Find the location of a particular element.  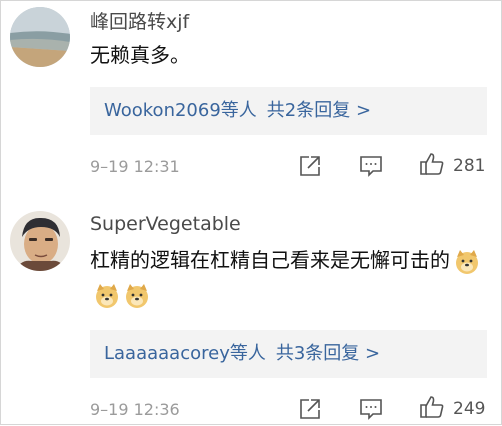

replies-link: Laaaaaacorey等人 共3条回复 > is located at coordinates (288, 354).